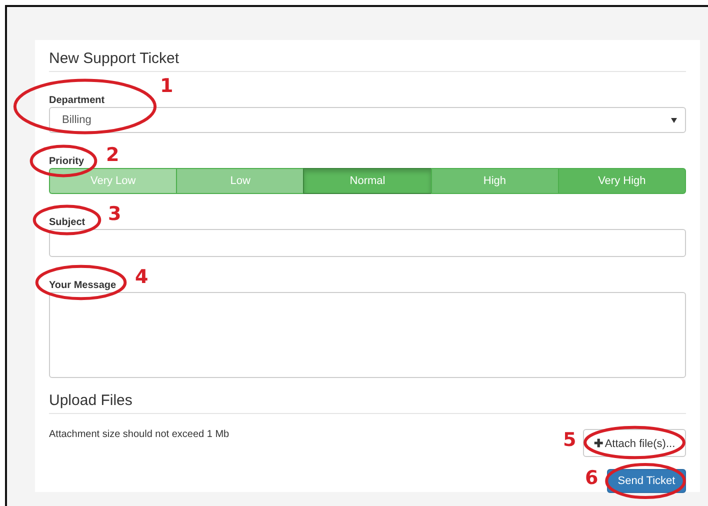 The width and height of the screenshot is (708, 506). I want to click on caret-icon, so click(674, 120).